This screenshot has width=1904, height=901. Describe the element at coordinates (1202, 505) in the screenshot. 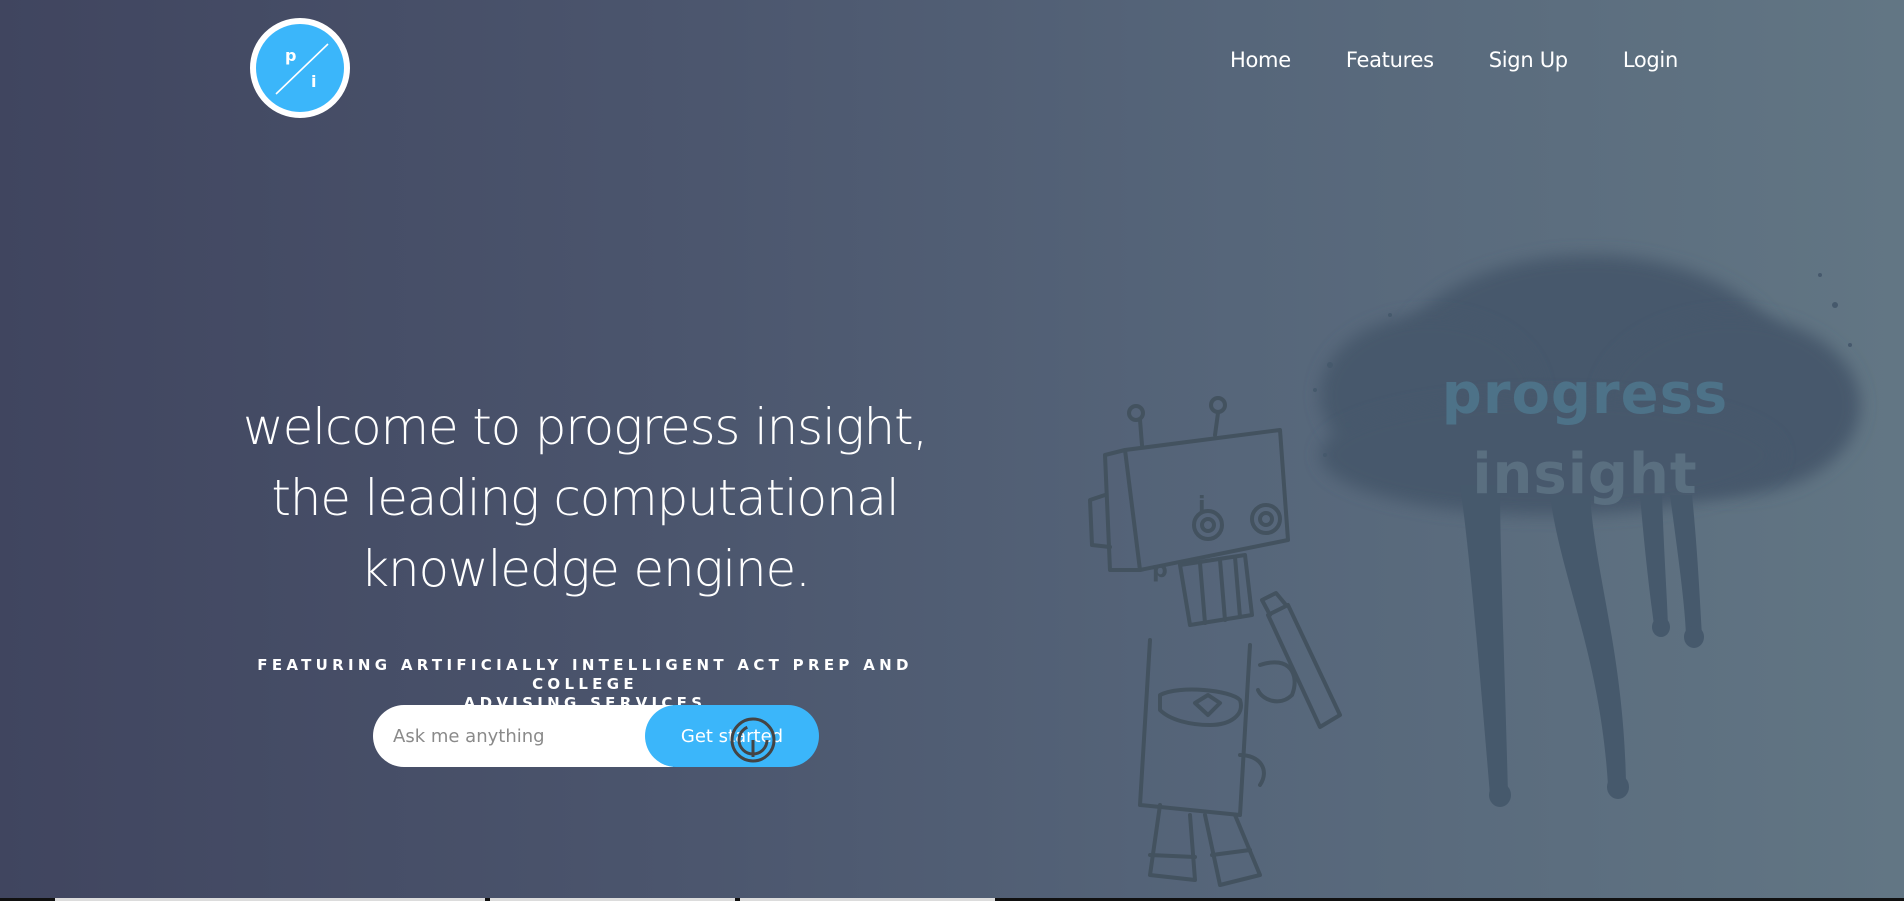

I see `robot-letter-i: i` at that location.